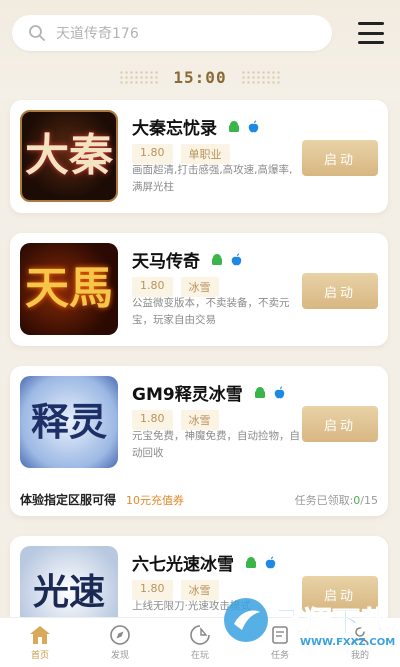 The image size is (400, 667). Describe the element at coordinates (174, 129) in the screenshot. I see `game-name-text: 大秦忘忧录` at that location.